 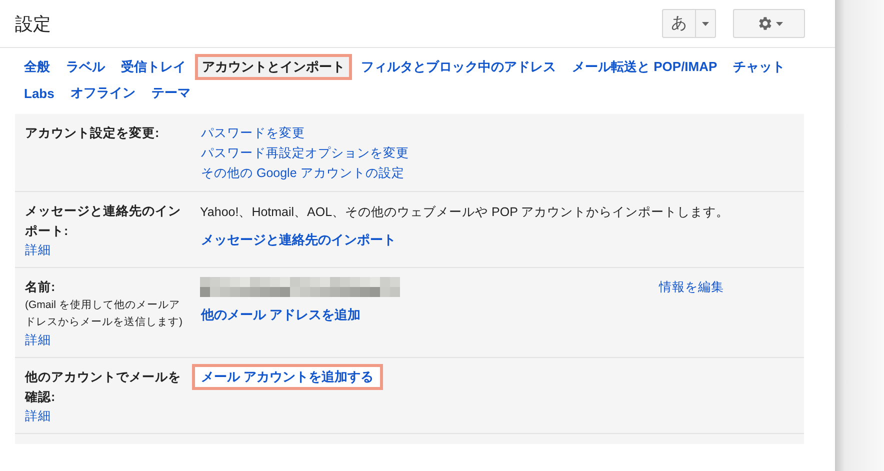 I want to click on page-title: 設定, so click(x=33, y=24).